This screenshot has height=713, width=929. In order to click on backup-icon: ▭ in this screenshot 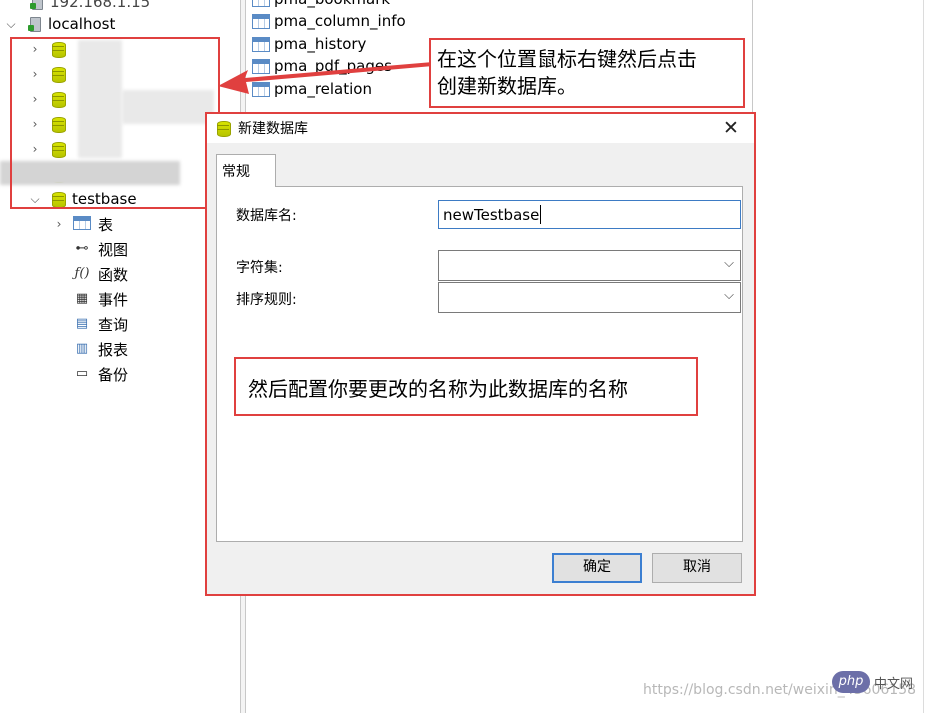, I will do `click(82, 373)`.